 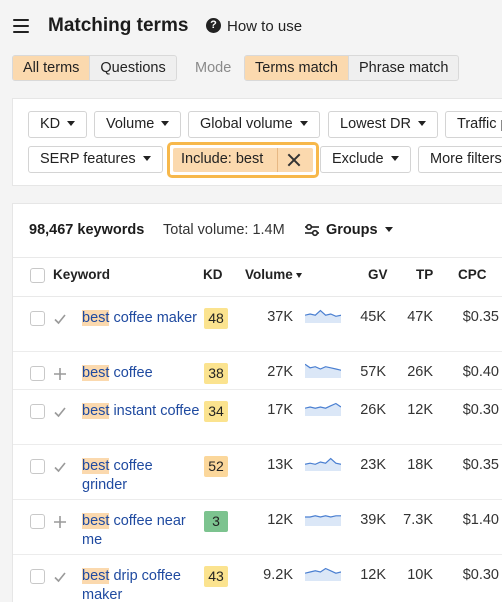 I want to click on table-row: best coffee maker 48 37K 45K 47K $0.35, so click(x=257, y=324).